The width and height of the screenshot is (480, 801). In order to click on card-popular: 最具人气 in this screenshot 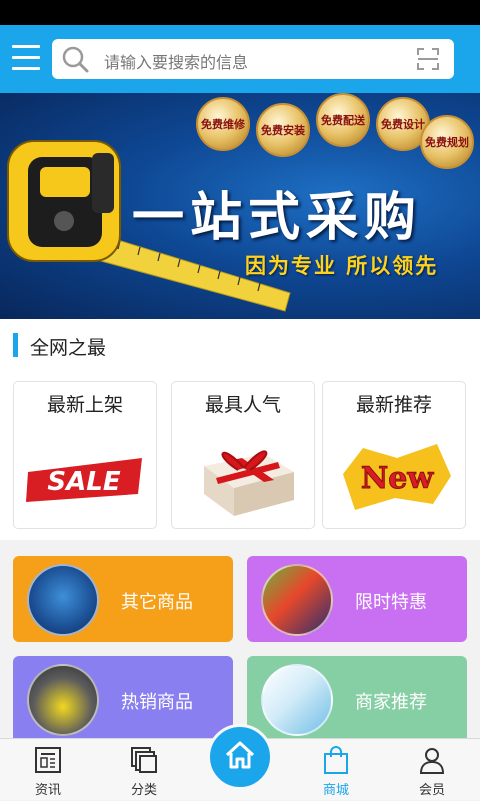, I will do `click(243, 455)`.